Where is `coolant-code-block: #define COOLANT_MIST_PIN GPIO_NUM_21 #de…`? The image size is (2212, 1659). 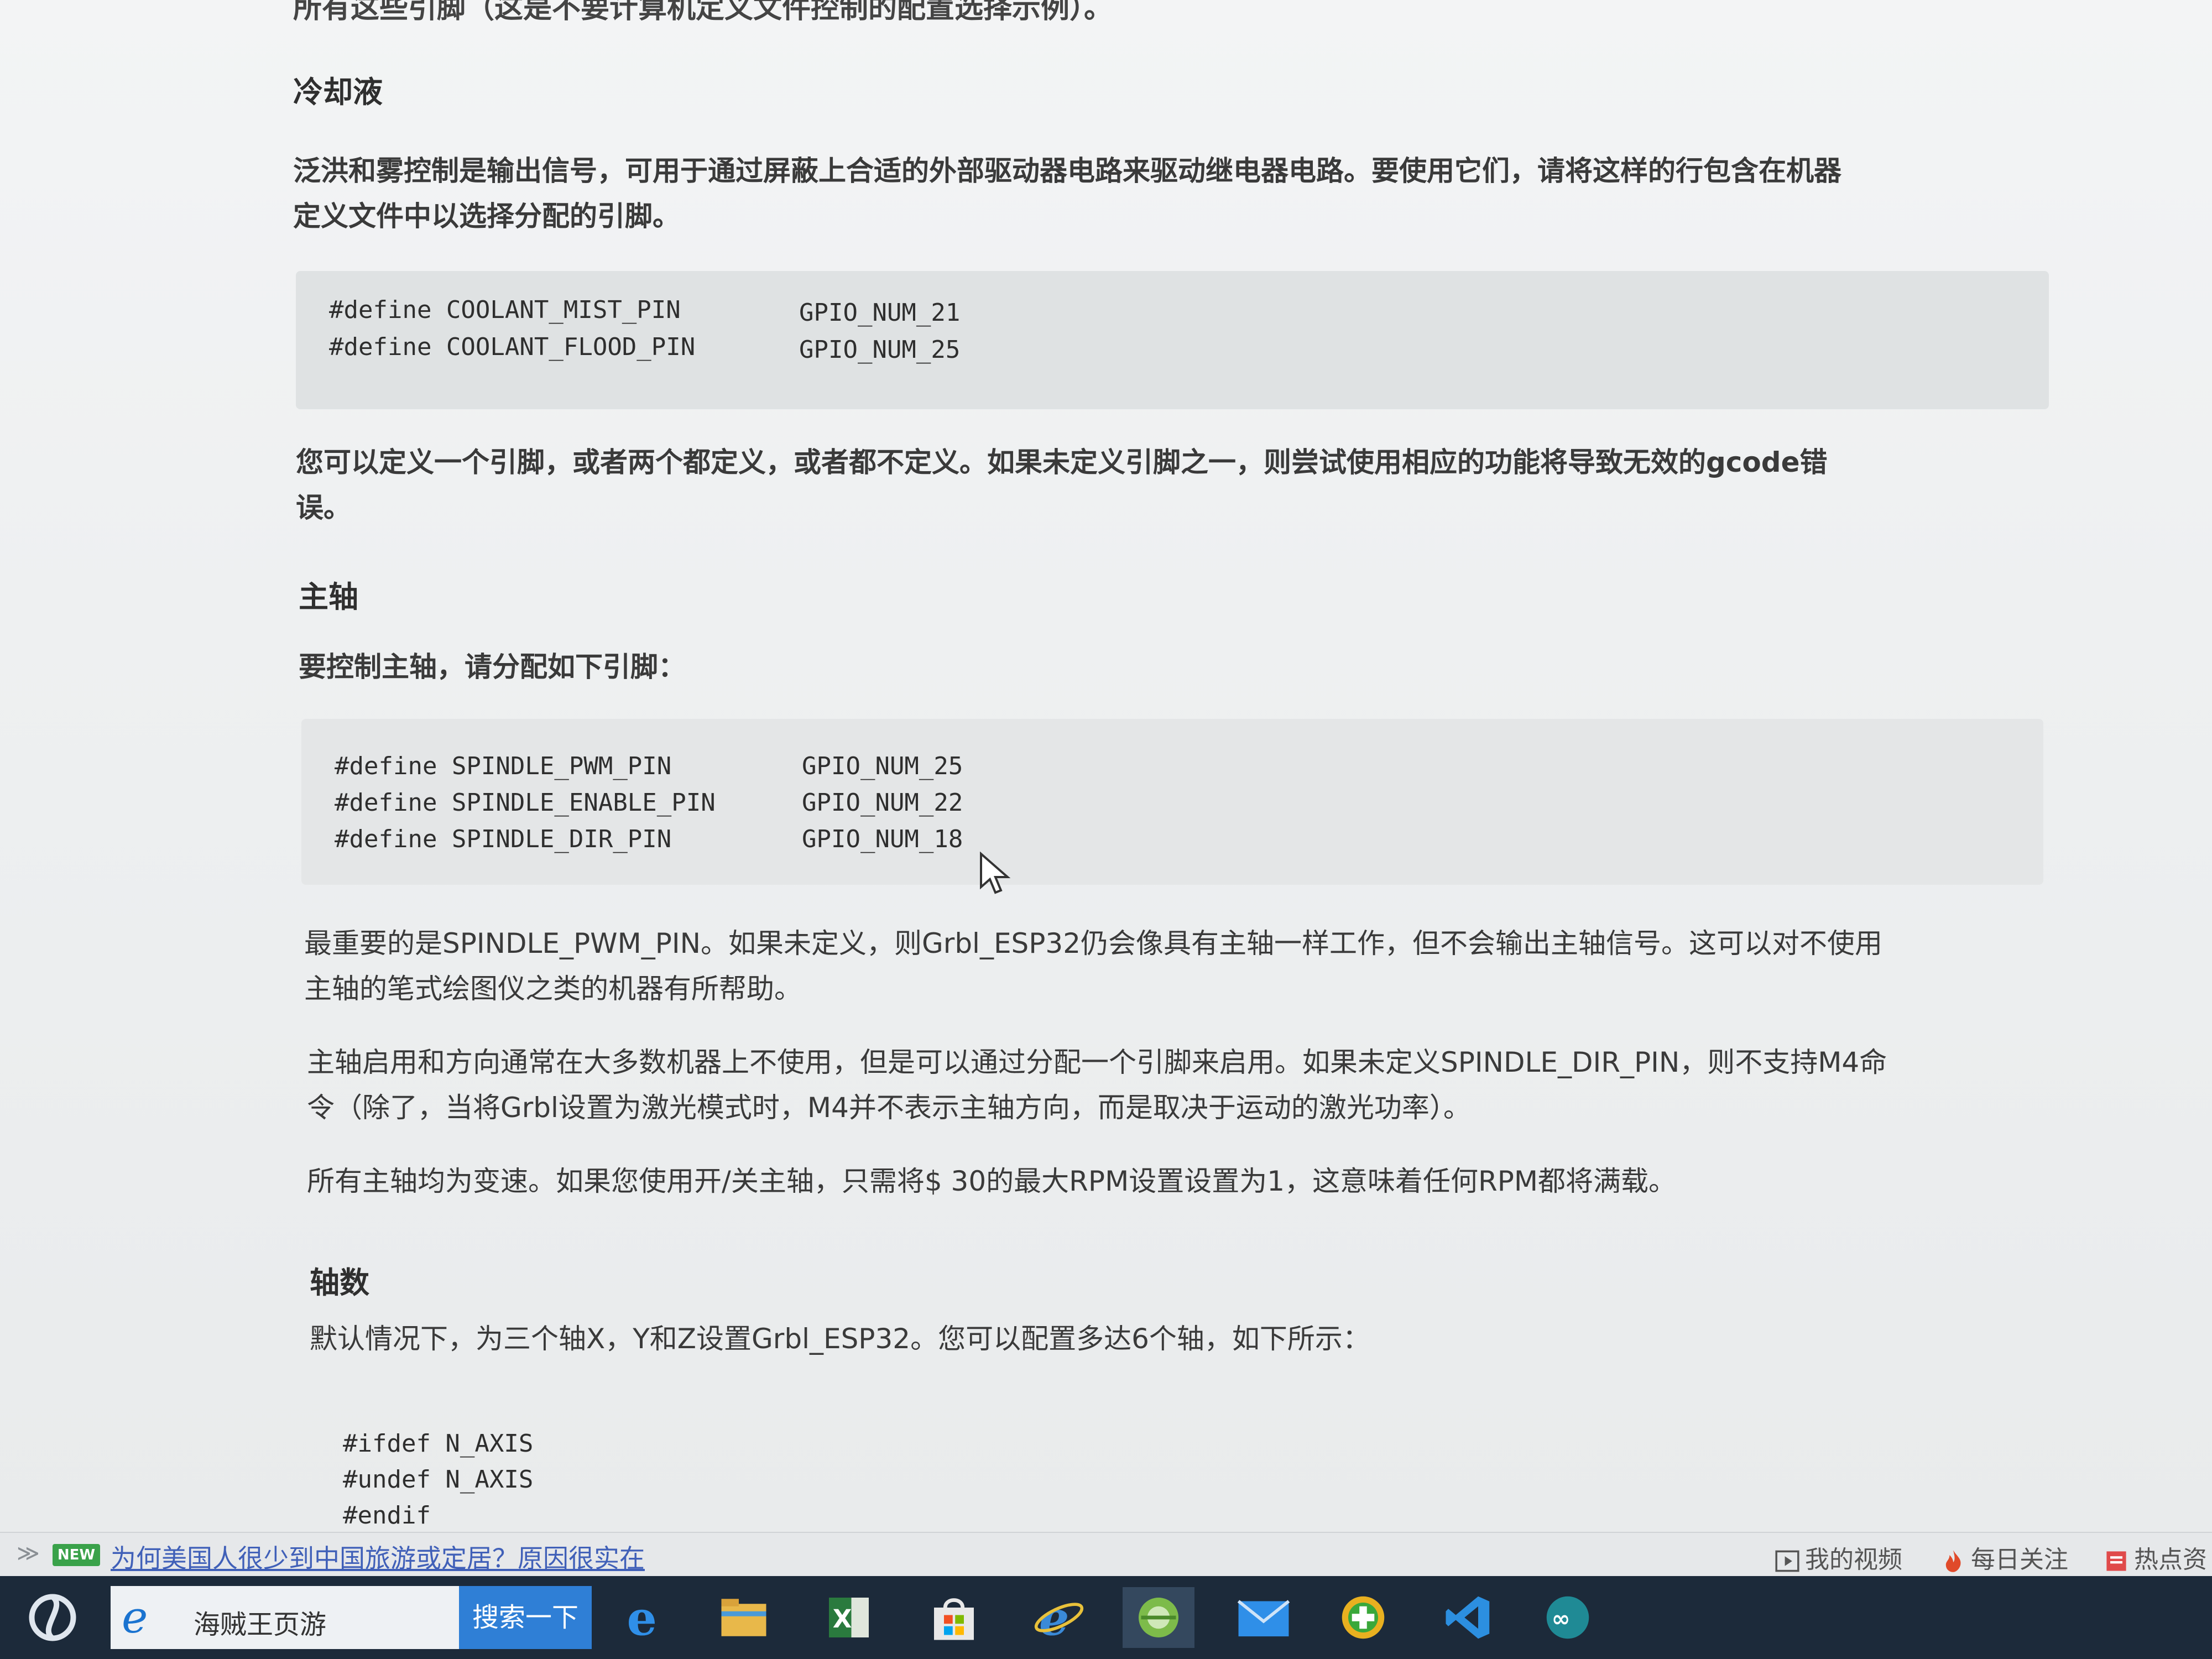 coolant-code-block: #define COOLANT_MIST_PIN GPIO_NUM_21 #de… is located at coordinates (1172, 340).